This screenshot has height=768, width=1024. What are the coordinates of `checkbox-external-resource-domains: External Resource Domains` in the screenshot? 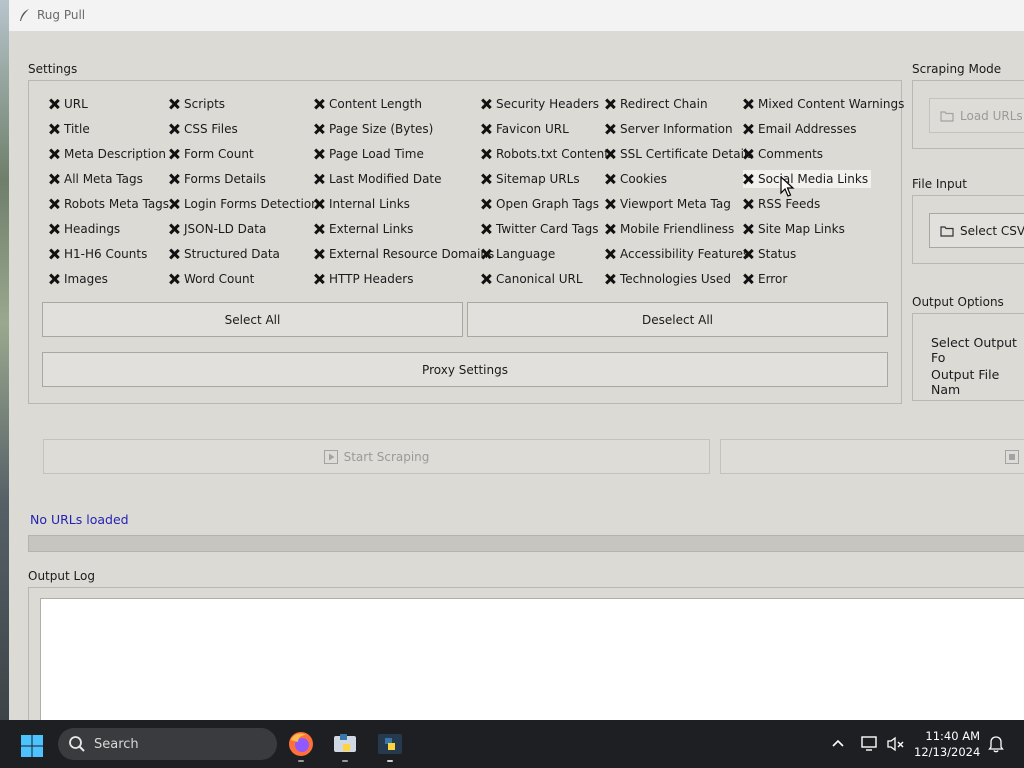 It's located at (404, 254).